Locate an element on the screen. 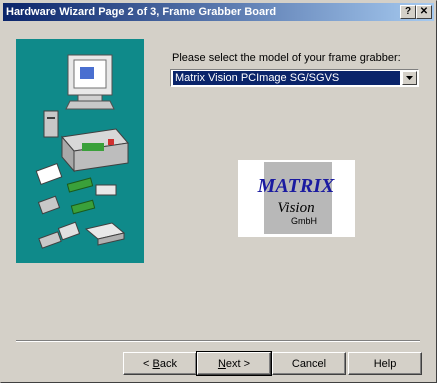  matrix-vision-logo: MATRIX Vision GmbH is located at coordinates (296, 198).